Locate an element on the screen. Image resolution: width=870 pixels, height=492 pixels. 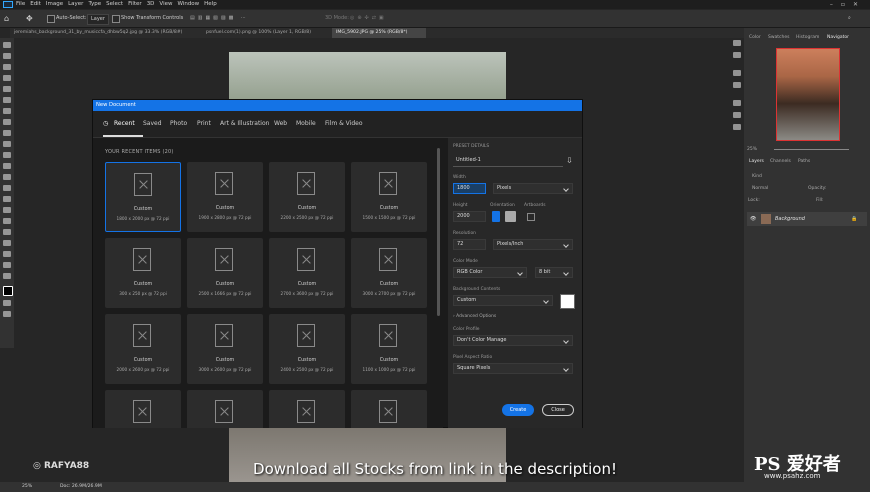
width-unit-select: Pixels is located at coordinates (533, 188).